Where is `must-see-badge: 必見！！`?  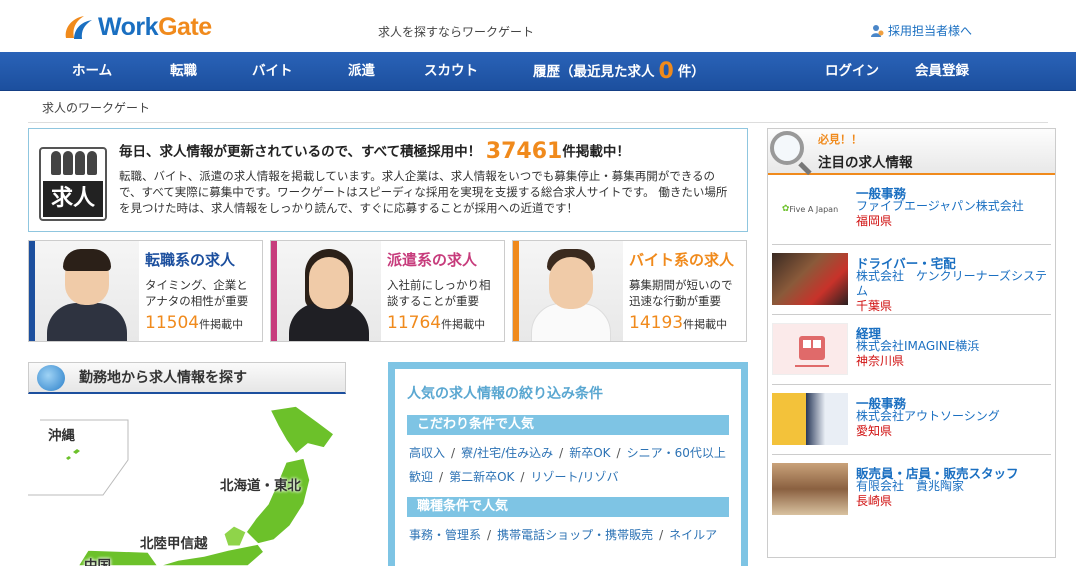
must-see-badge: 必見！！ is located at coordinates (840, 139).